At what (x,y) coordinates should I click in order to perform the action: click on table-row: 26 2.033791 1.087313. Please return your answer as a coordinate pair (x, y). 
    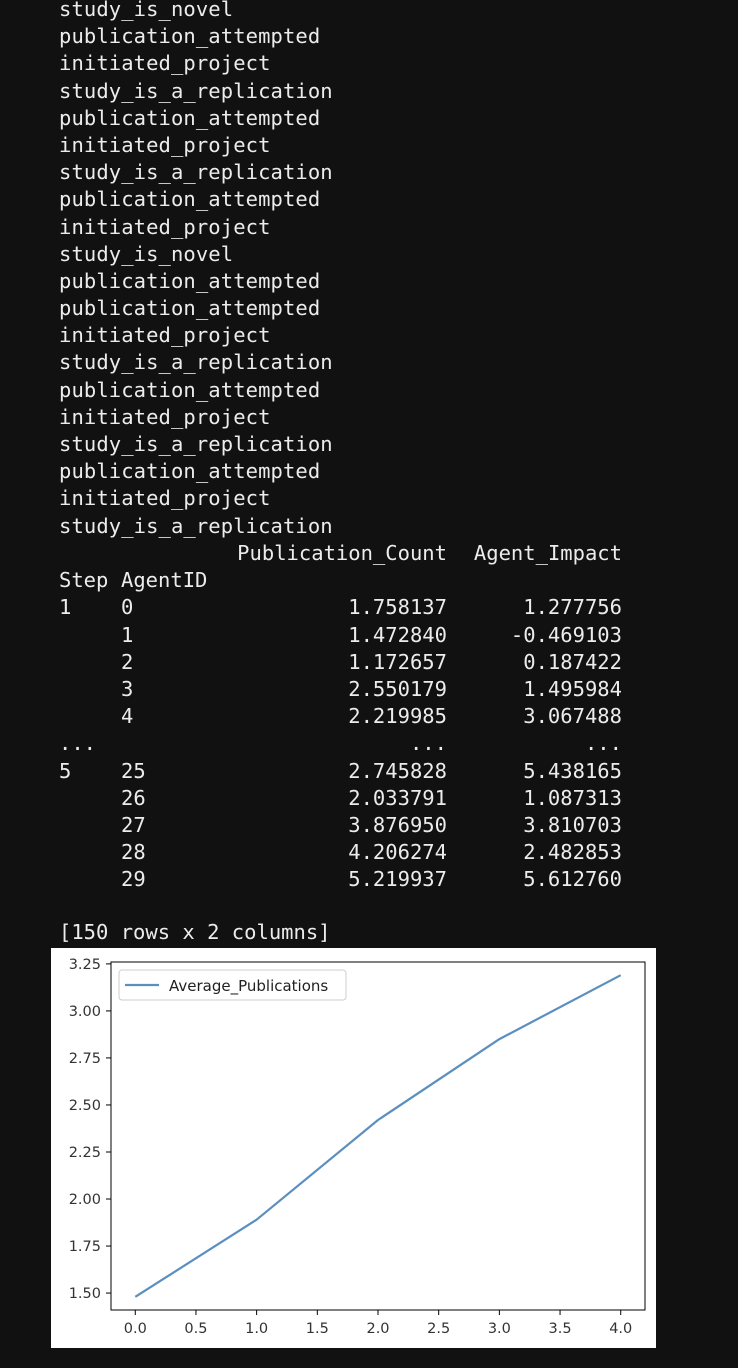
    Looking at the image, I should click on (369, 798).